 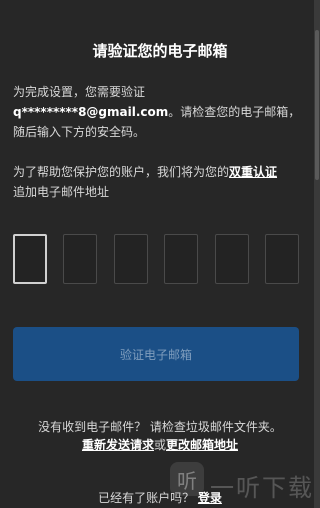 What do you see at coordinates (121, 172) in the screenshot?
I see `protect-prefix: 为了帮助您保护您的账户，我们将为您的` at bounding box center [121, 172].